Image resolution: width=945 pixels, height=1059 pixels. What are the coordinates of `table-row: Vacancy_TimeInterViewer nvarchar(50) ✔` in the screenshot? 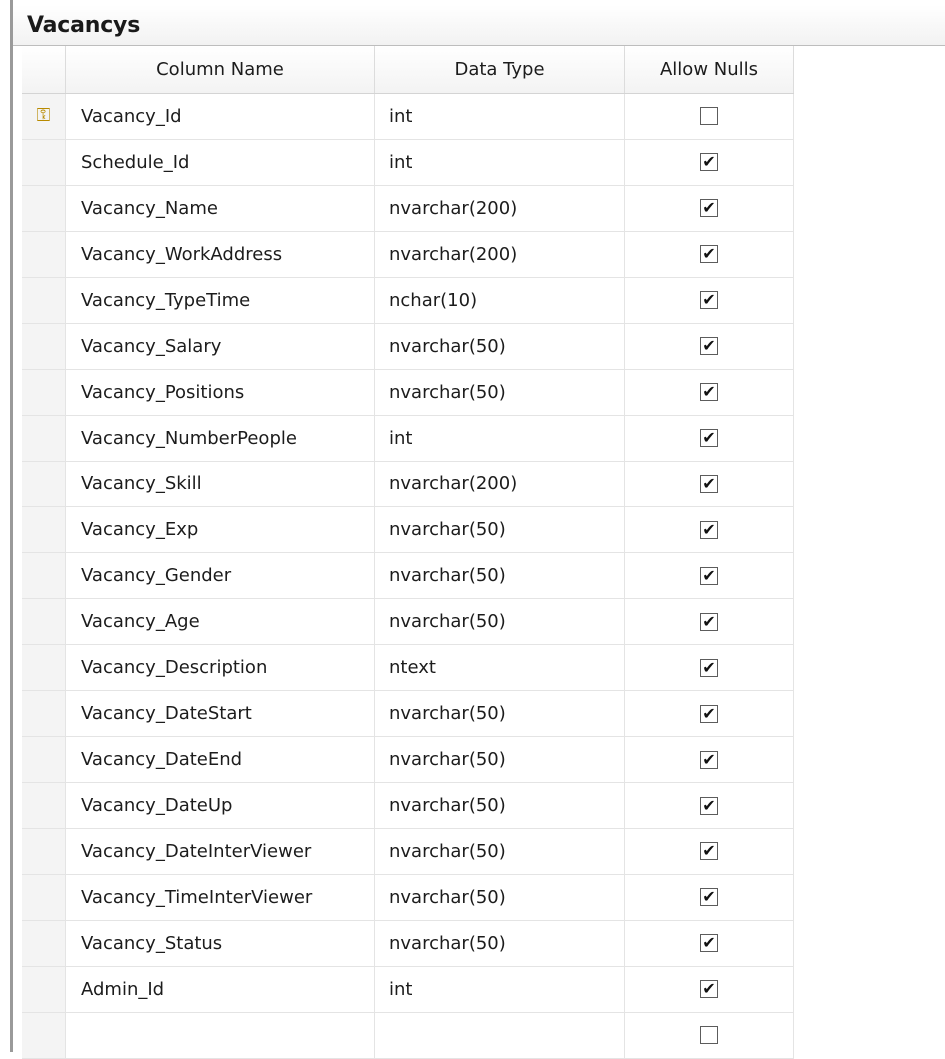 It's located at (408, 897).